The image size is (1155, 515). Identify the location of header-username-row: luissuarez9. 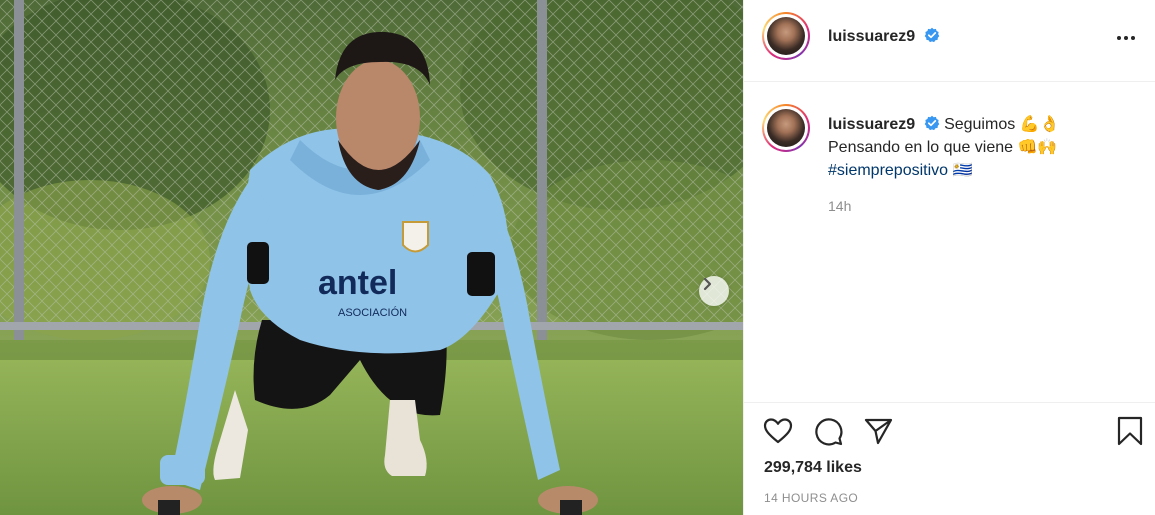
(884, 36).